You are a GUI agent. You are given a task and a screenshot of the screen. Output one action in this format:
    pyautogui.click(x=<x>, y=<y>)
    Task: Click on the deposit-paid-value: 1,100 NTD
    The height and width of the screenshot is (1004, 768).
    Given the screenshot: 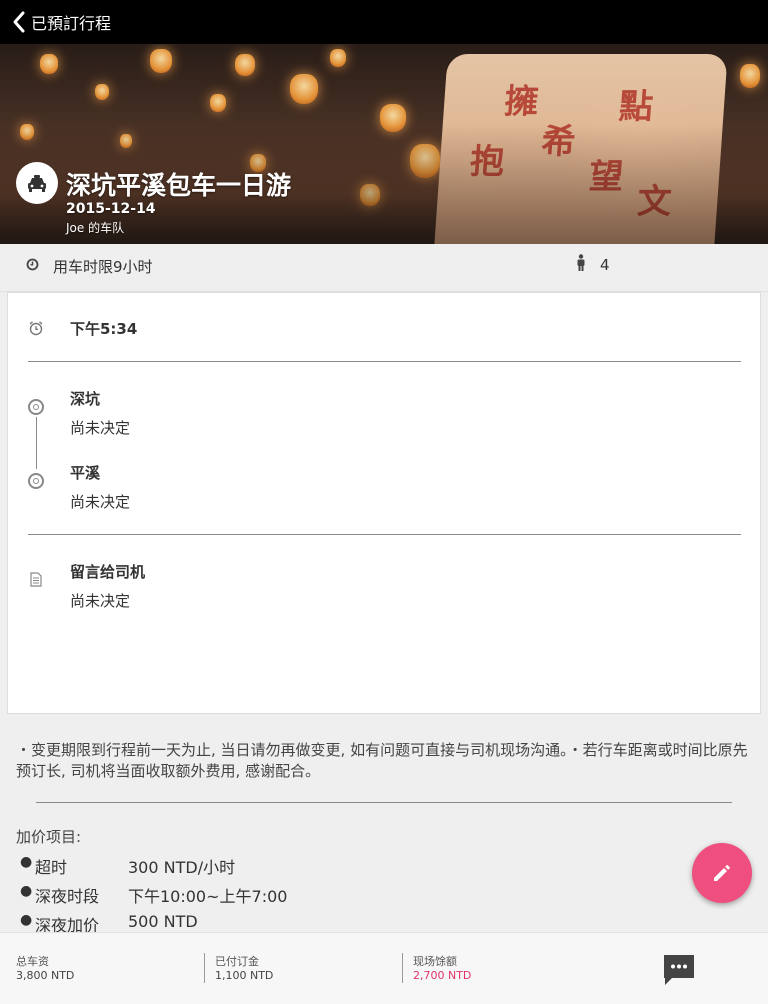 What is the action you would take?
    pyautogui.click(x=244, y=975)
    